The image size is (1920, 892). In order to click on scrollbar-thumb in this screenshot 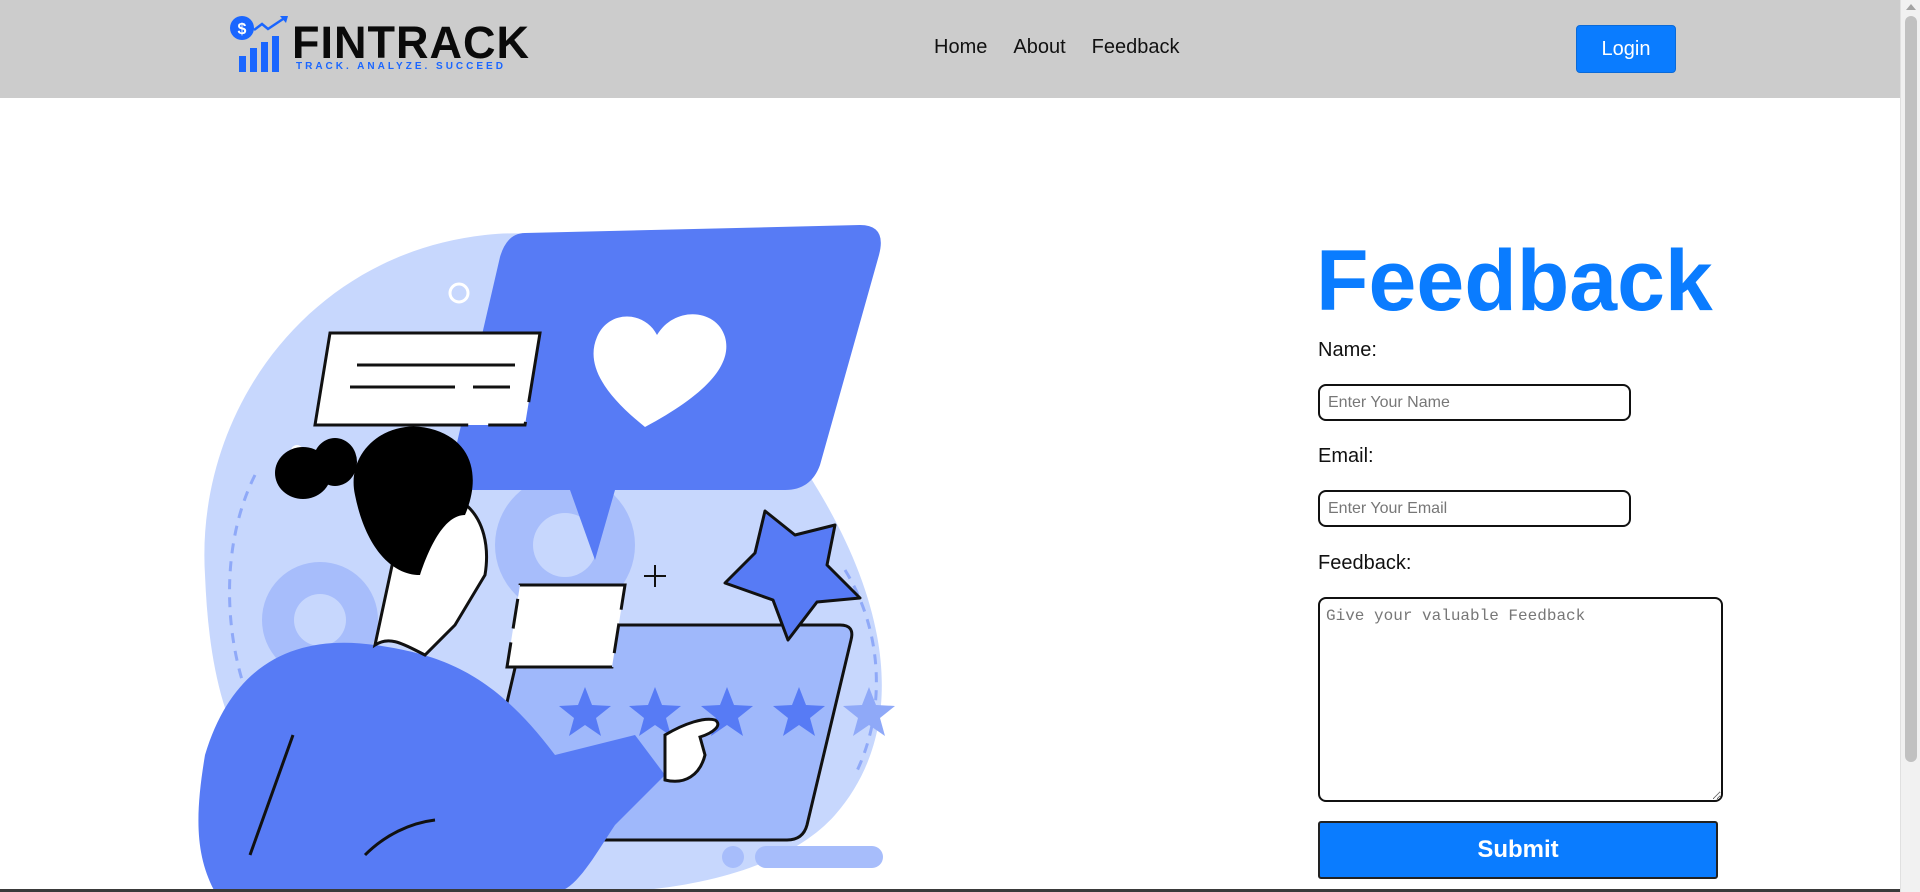, I will do `click(1911, 389)`.